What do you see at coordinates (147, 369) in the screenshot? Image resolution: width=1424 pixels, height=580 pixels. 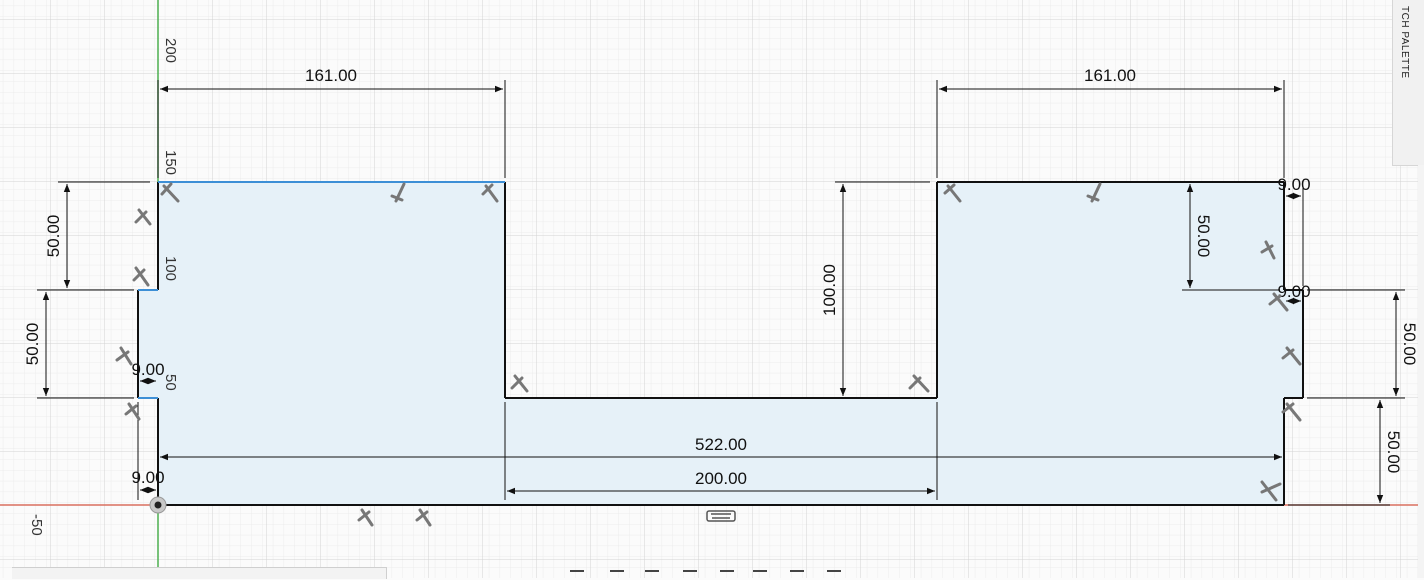 I see `dim-label-left-notch-width: 9.00` at bounding box center [147, 369].